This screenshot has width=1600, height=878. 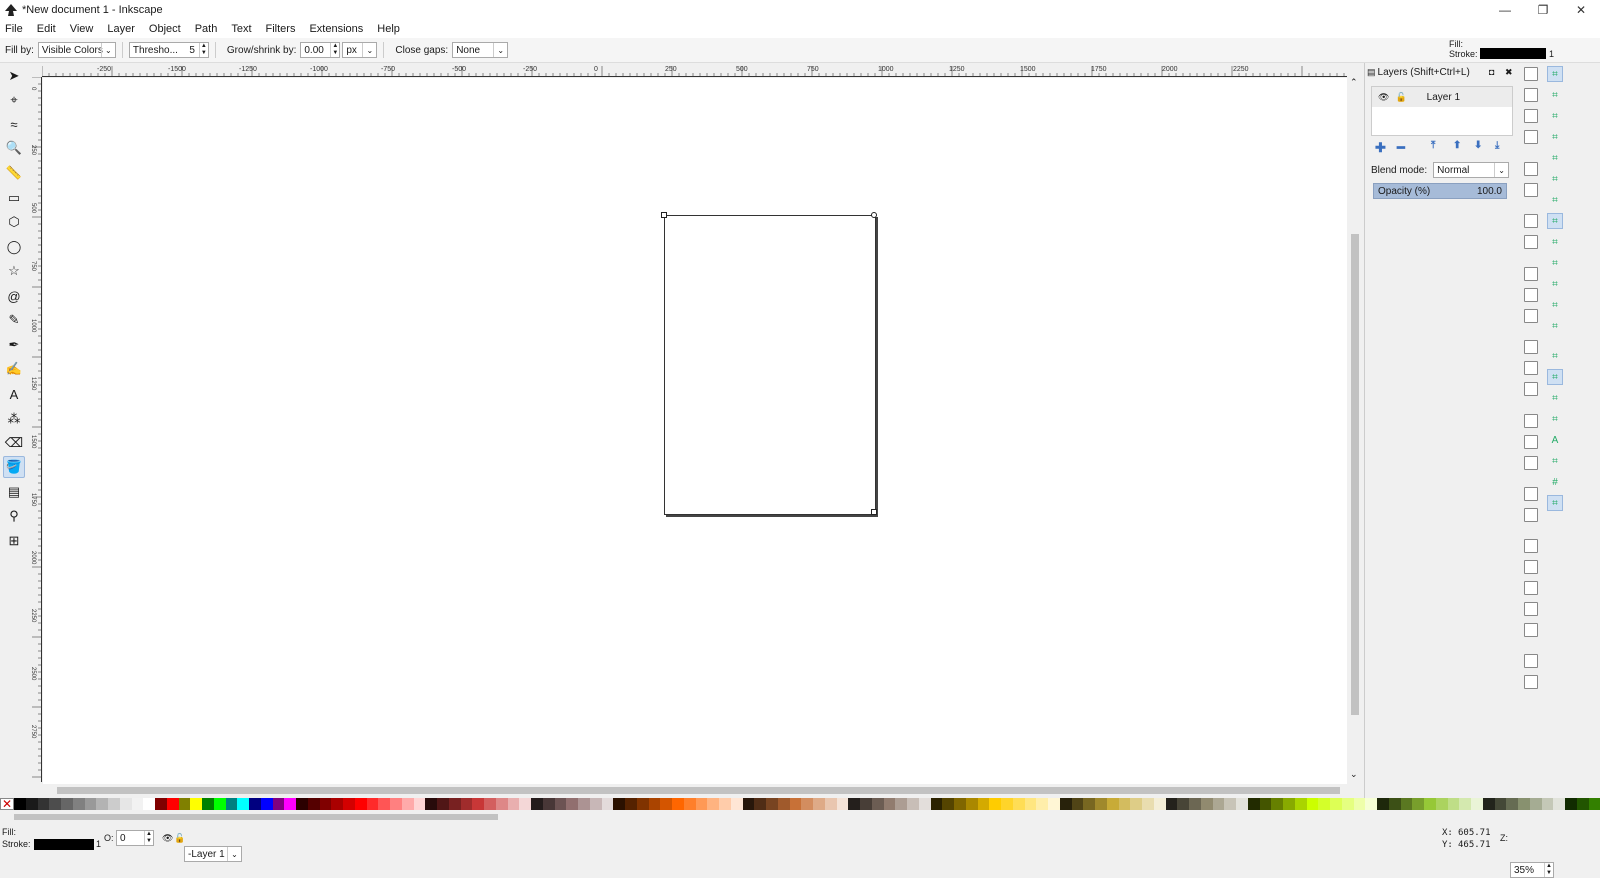 I want to click on menu-view: View, so click(x=82, y=29).